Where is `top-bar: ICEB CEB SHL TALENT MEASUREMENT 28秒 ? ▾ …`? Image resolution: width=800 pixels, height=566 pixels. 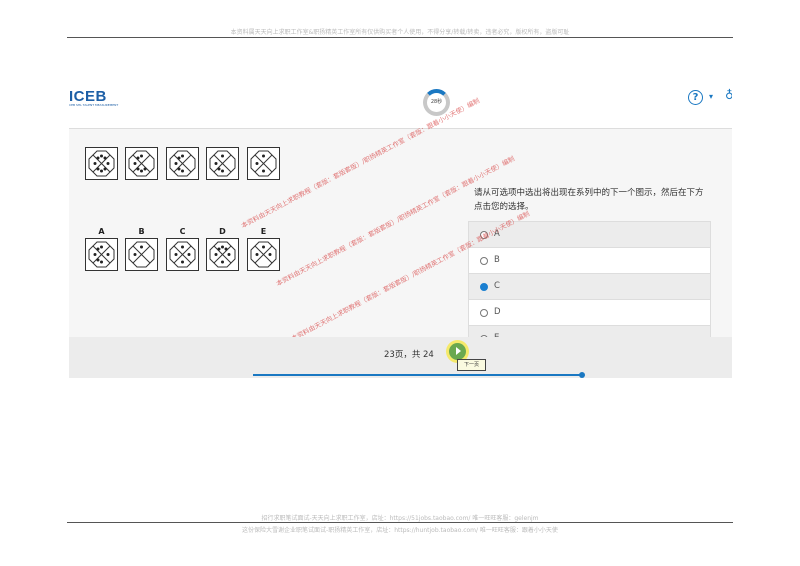 top-bar: ICEB CEB SHL TALENT MEASUREMENT 28秒 ? ▾ … is located at coordinates (400, 108).